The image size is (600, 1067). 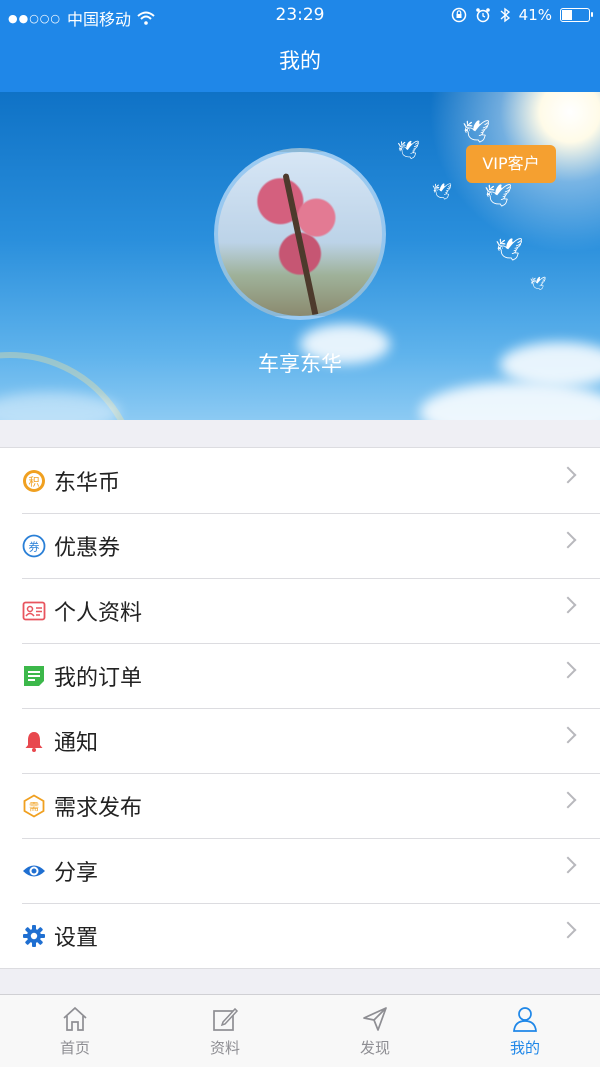 What do you see at coordinates (301, 244) in the screenshot?
I see `avatar-photo-branch` at bounding box center [301, 244].